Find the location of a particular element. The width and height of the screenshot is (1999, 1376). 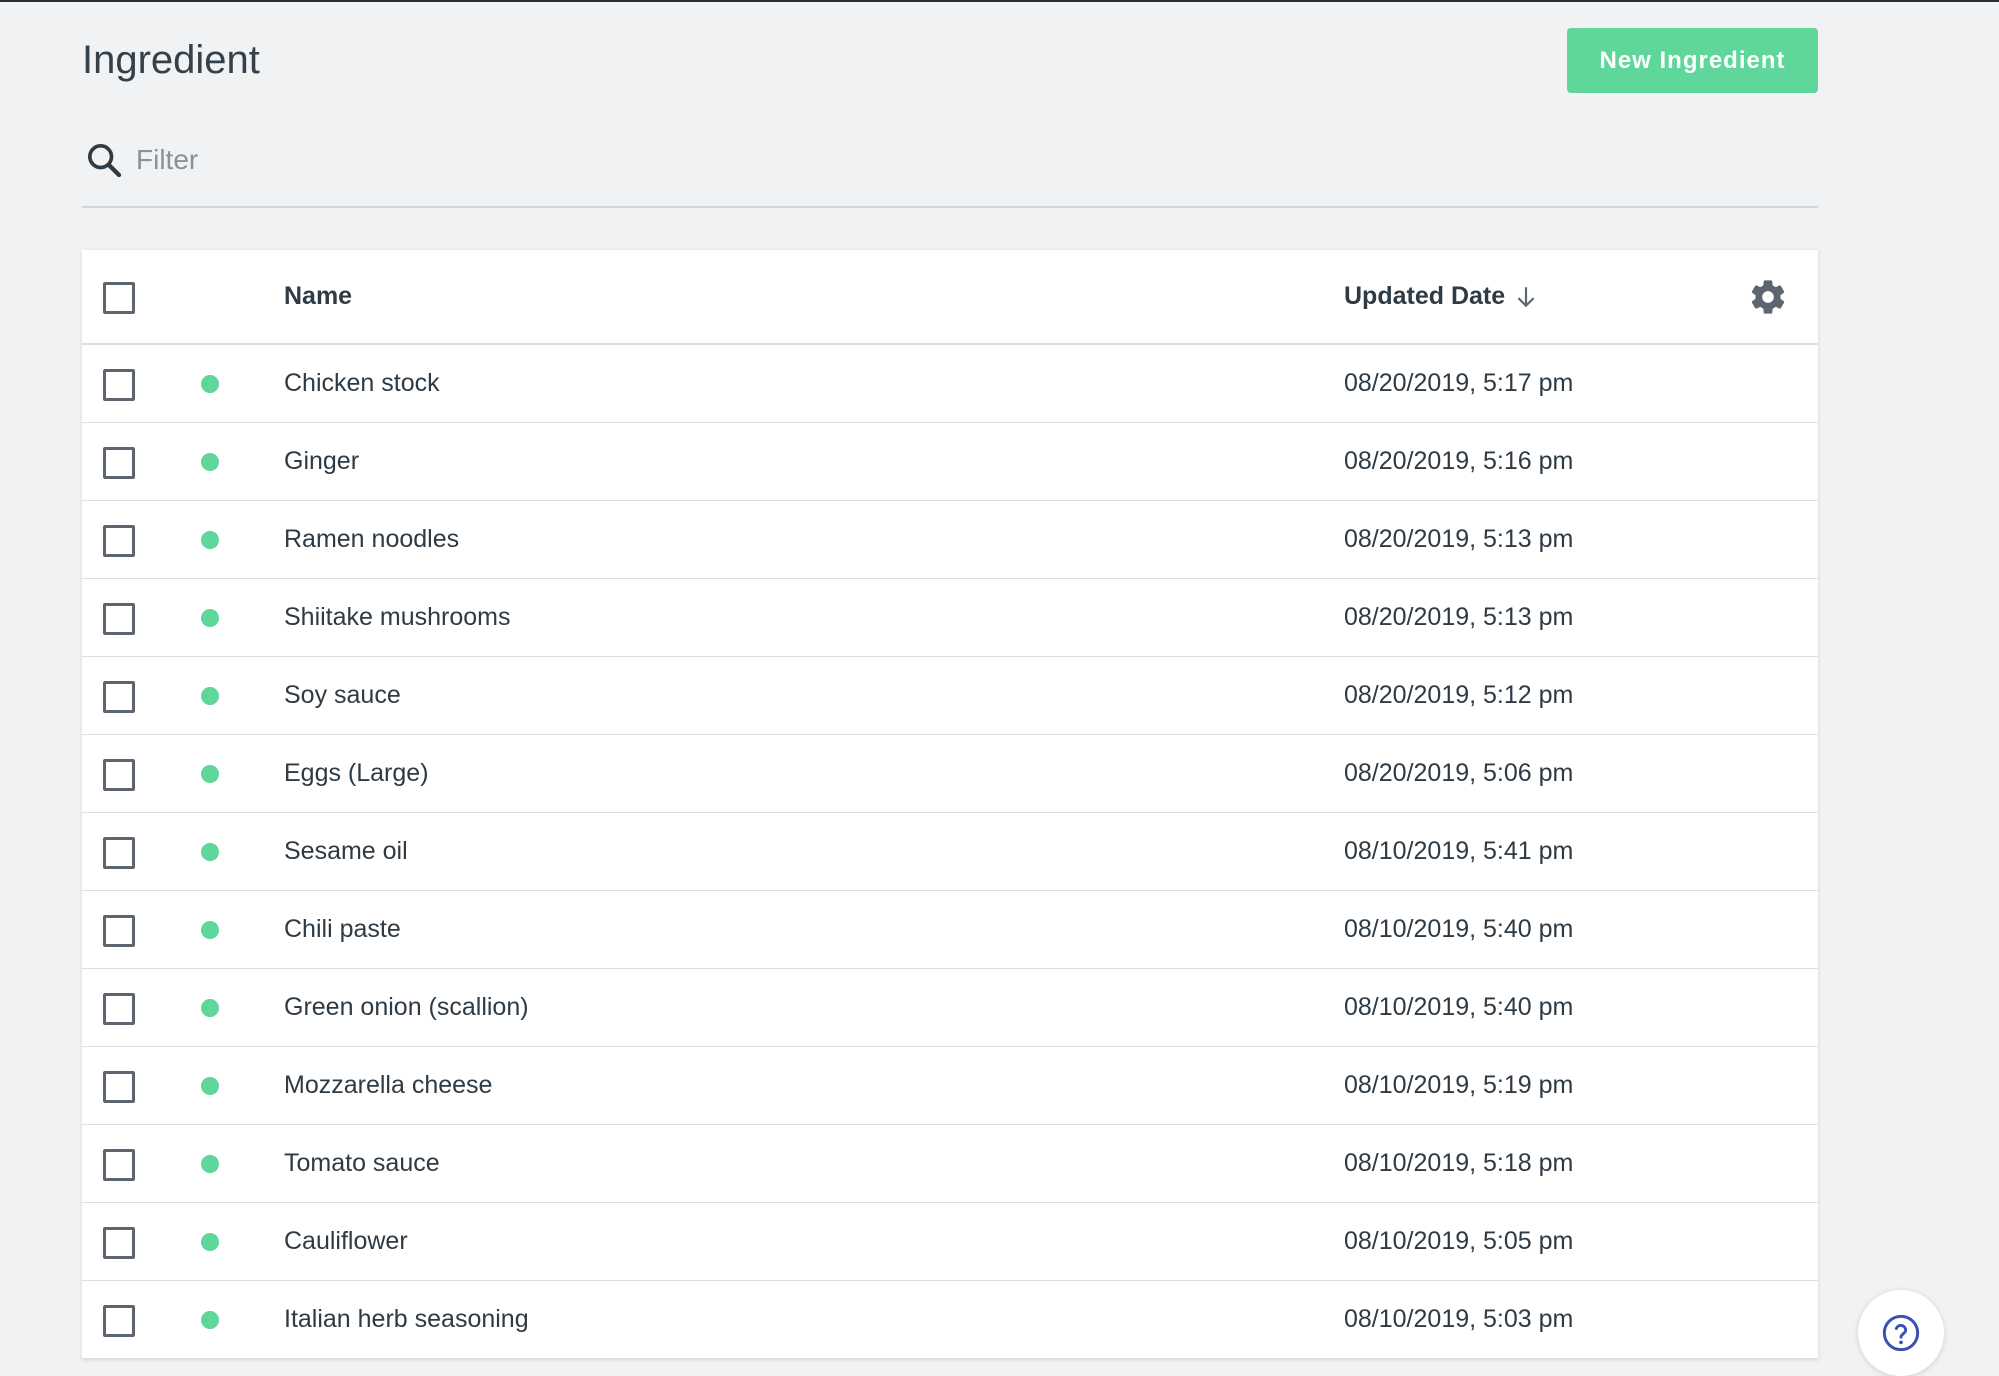

ingredient-name: Ginger is located at coordinates (321, 461).